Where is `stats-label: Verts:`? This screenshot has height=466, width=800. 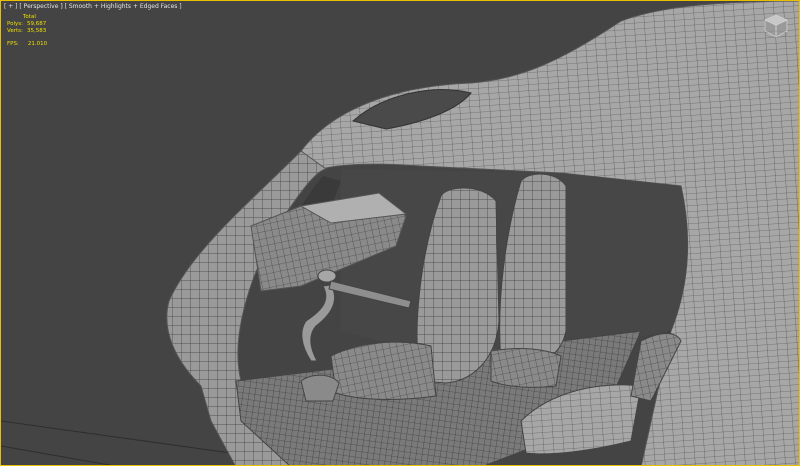
stats-label: Verts: is located at coordinates (15, 31).